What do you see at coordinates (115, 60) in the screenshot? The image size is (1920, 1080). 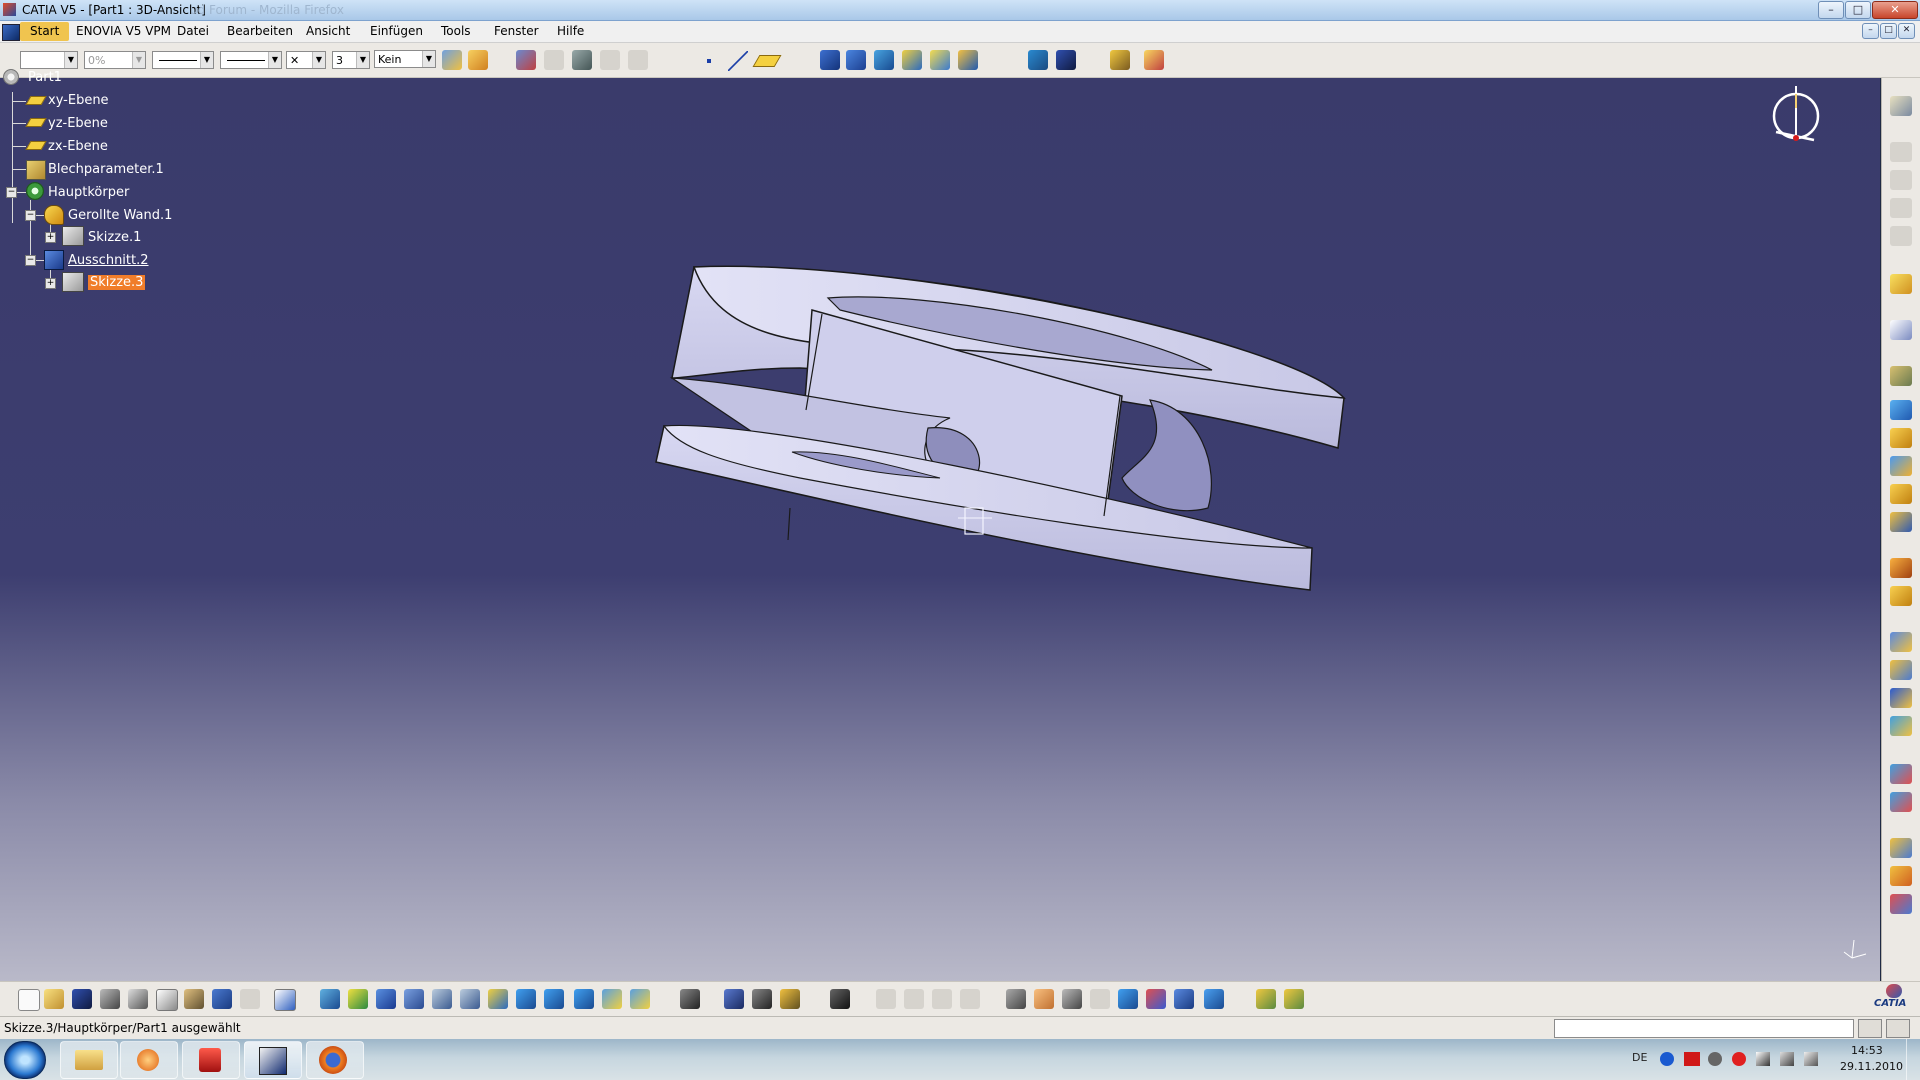 I see `transparency-combo: 0% ▼` at bounding box center [115, 60].